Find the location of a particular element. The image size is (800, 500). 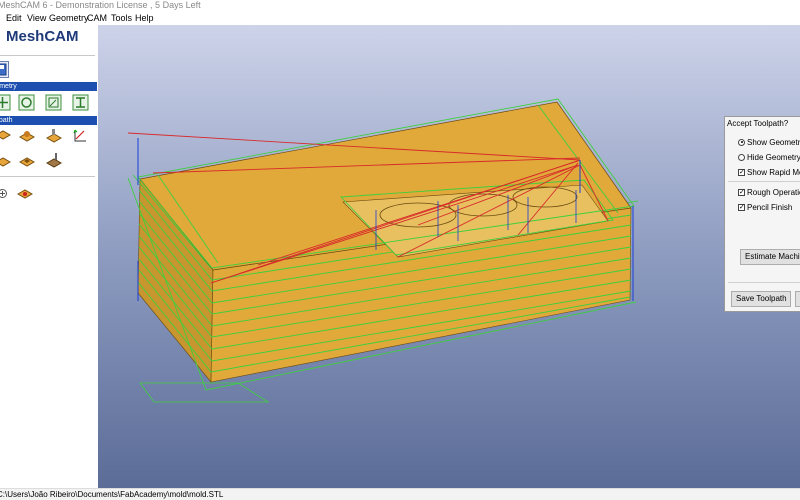

save-toolpath-button: Save Toolpath is located at coordinates (761, 299).